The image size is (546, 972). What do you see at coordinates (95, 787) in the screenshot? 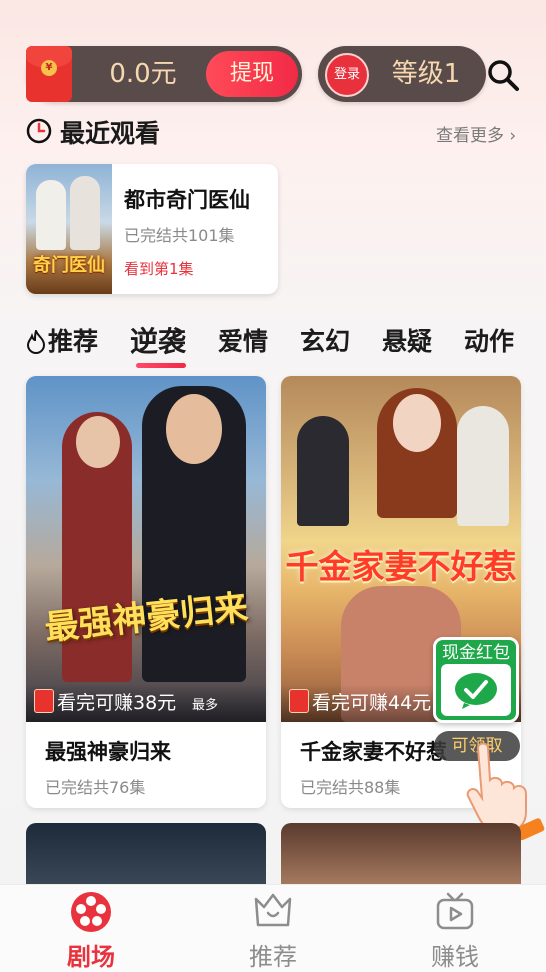
I see `drama-episodes: 已完结共76集` at bounding box center [95, 787].